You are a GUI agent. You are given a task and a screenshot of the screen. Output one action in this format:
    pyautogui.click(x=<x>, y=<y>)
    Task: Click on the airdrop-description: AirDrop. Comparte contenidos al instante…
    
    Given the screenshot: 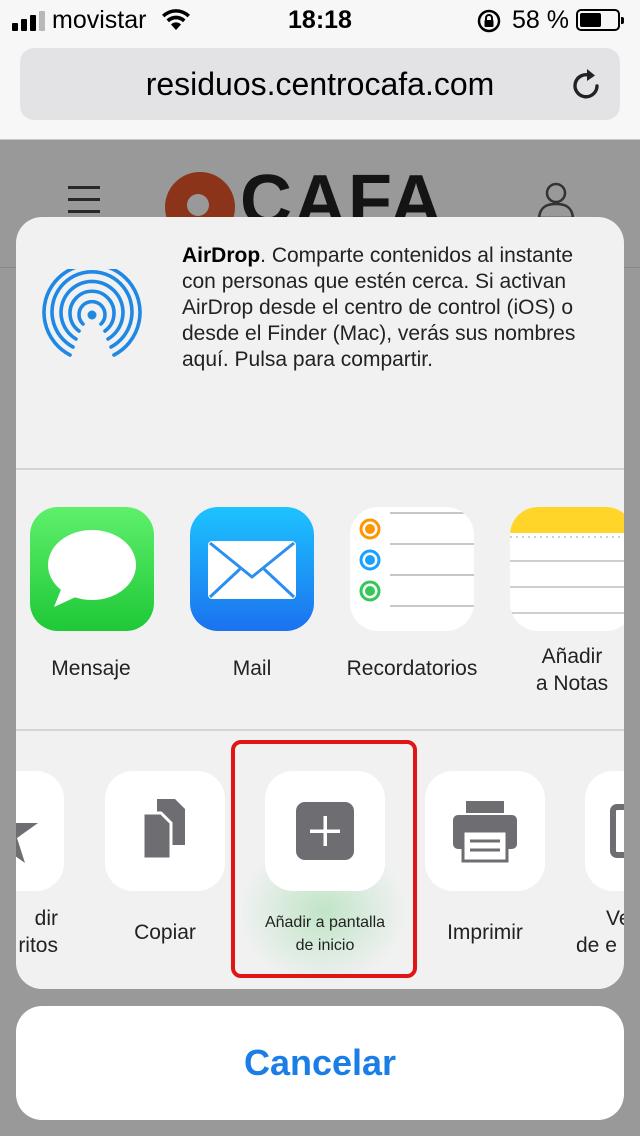 What is the action you would take?
    pyautogui.click(x=392, y=308)
    